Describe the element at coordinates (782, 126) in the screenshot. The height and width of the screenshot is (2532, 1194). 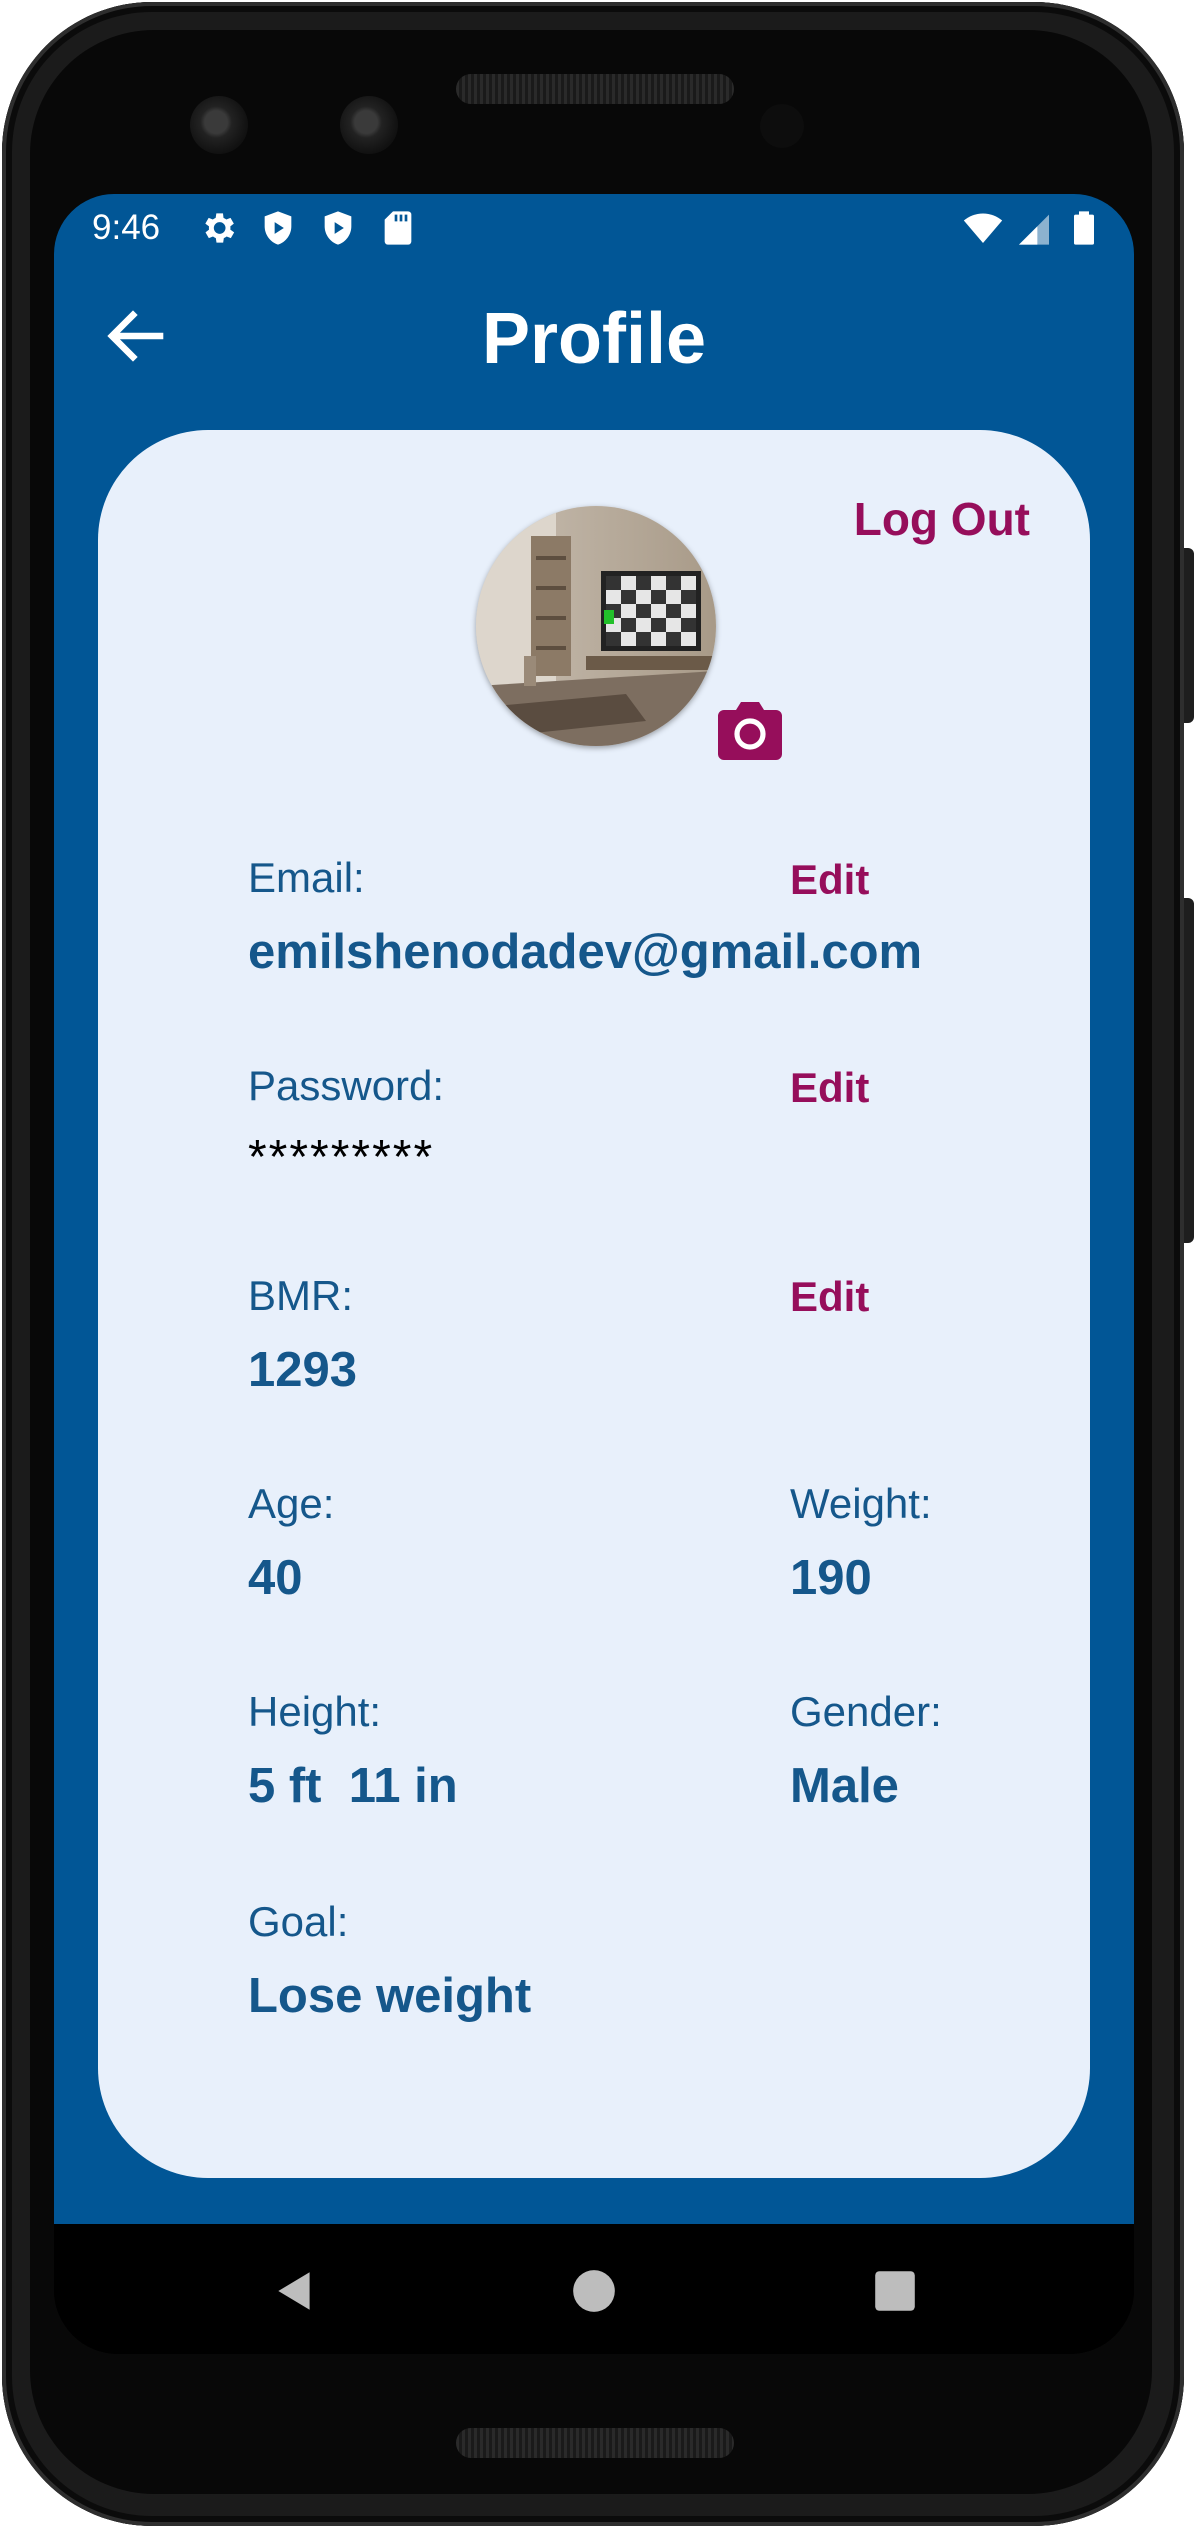
I see `proximity-sensor` at that location.